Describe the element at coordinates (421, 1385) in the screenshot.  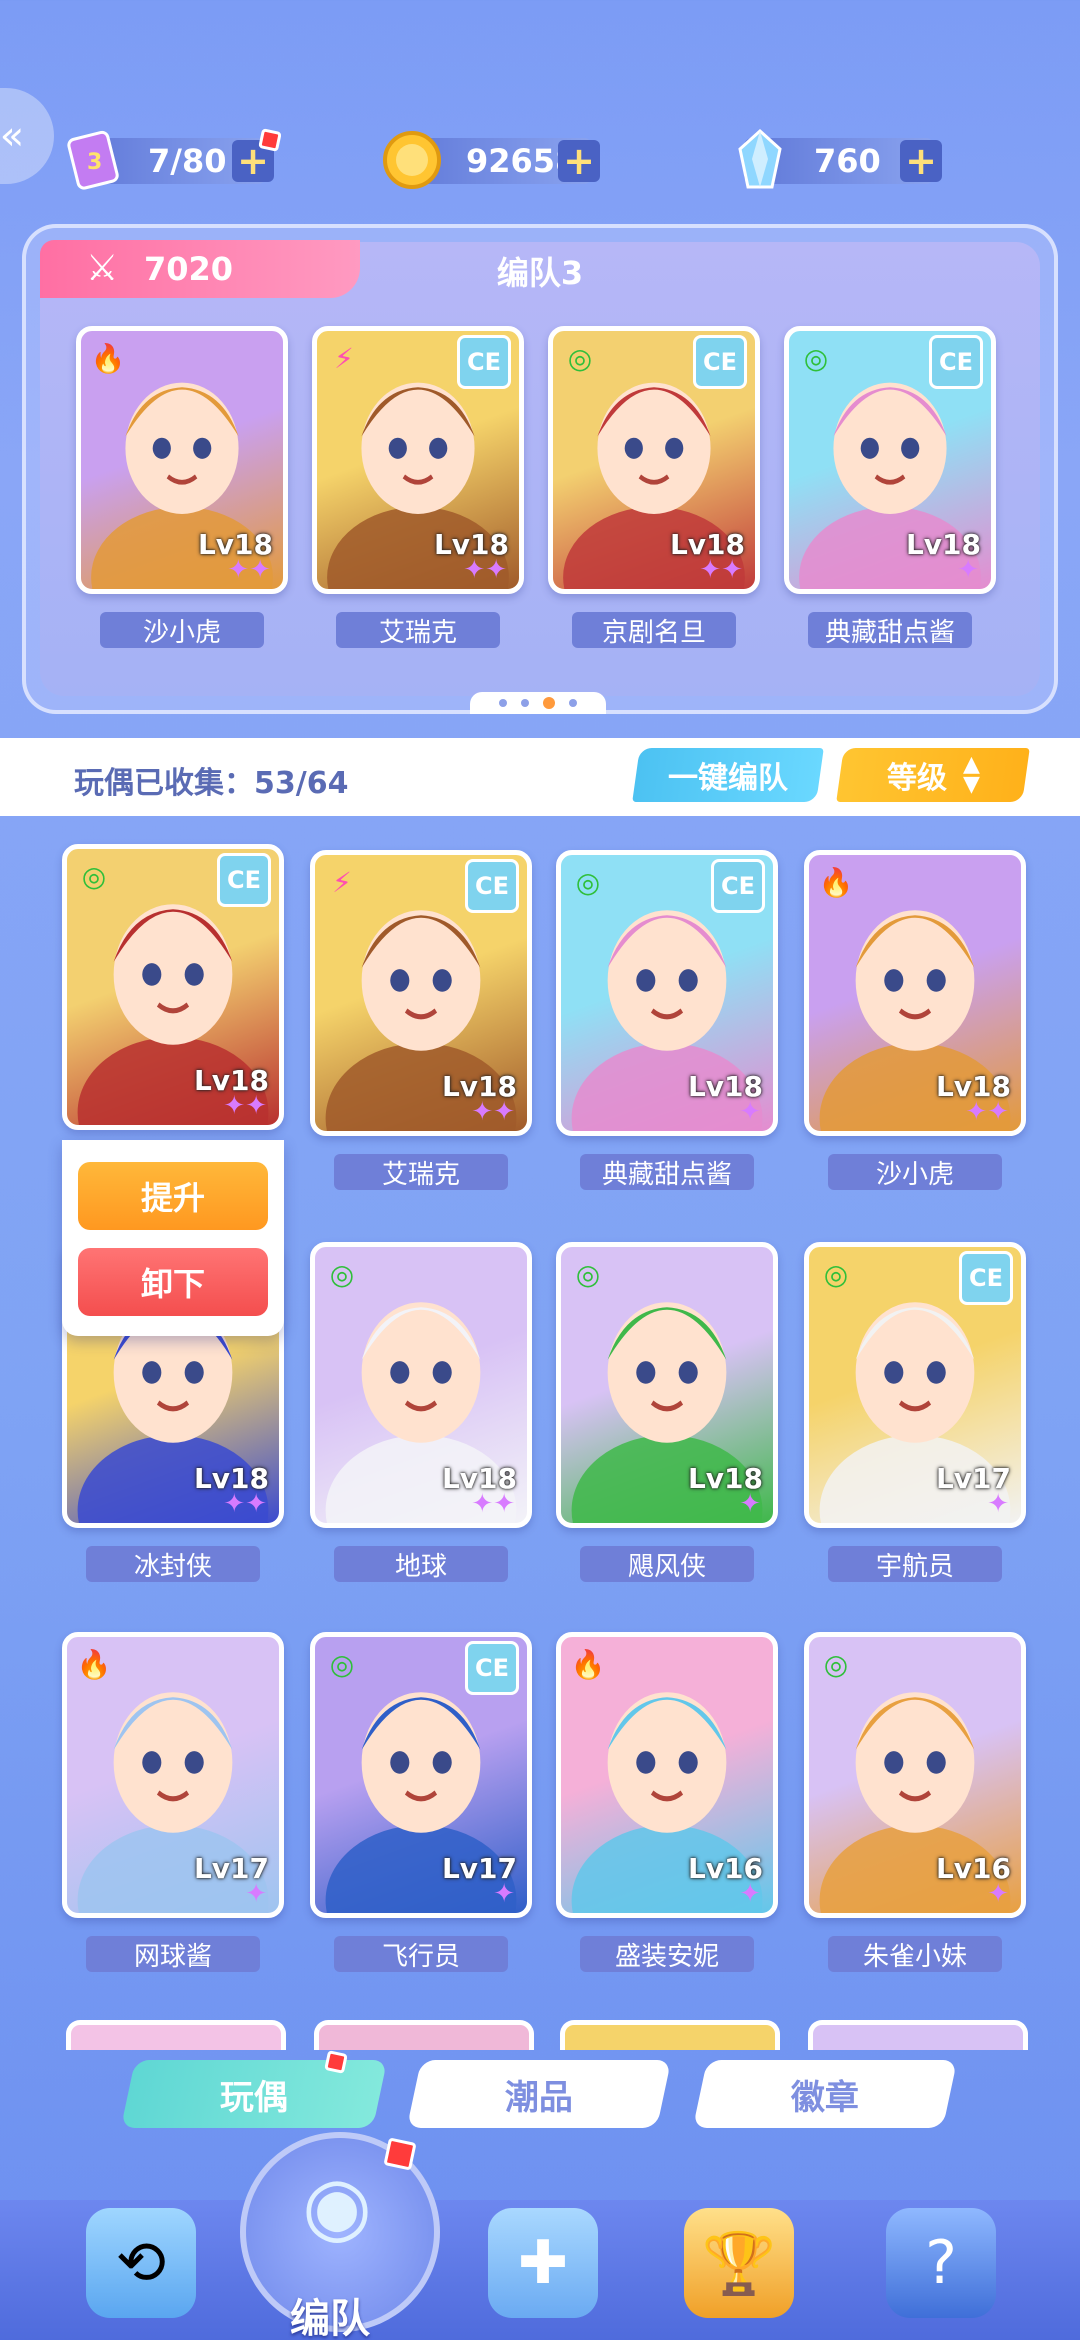
I see `doll-card: ◎ Lv18 ✦✦` at that location.